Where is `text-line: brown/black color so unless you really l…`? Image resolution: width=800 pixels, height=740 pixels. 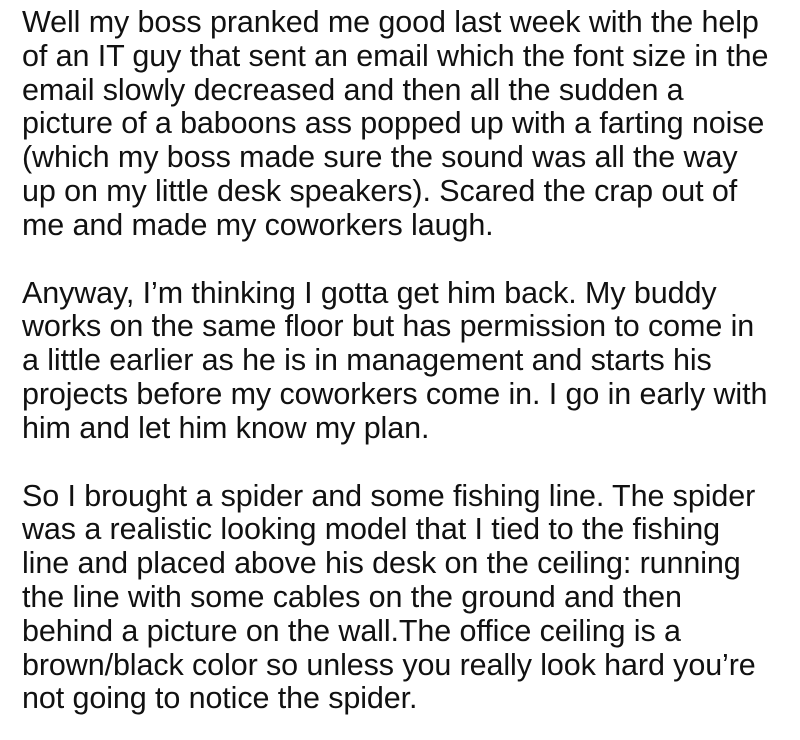
text-line: brown/black color so unless you really l… is located at coordinates (389, 664).